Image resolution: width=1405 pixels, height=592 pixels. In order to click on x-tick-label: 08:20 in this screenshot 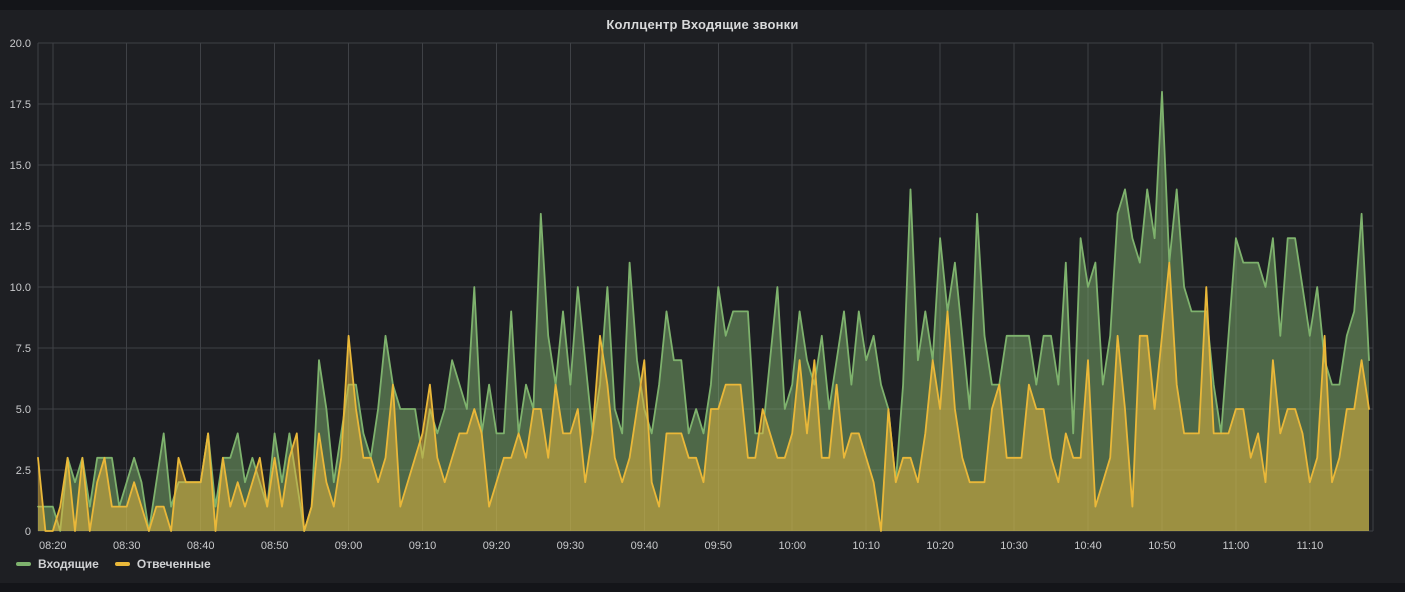, I will do `click(53, 546)`.